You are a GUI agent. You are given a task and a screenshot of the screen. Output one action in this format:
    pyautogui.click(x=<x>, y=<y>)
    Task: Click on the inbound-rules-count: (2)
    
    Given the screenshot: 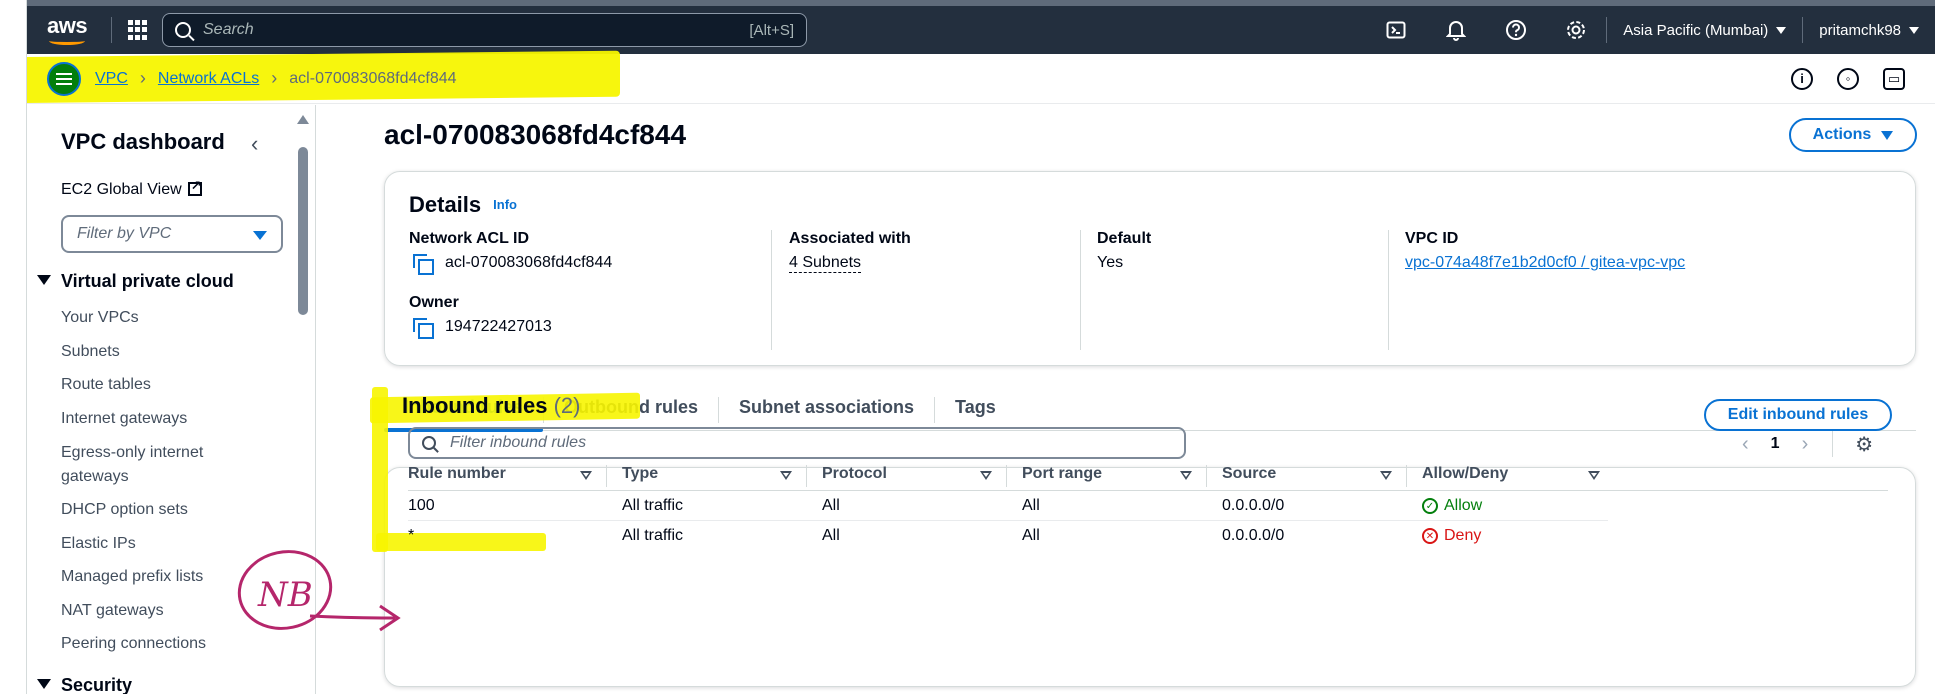 What is the action you would take?
    pyautogui.click(x=567, y=405)
    